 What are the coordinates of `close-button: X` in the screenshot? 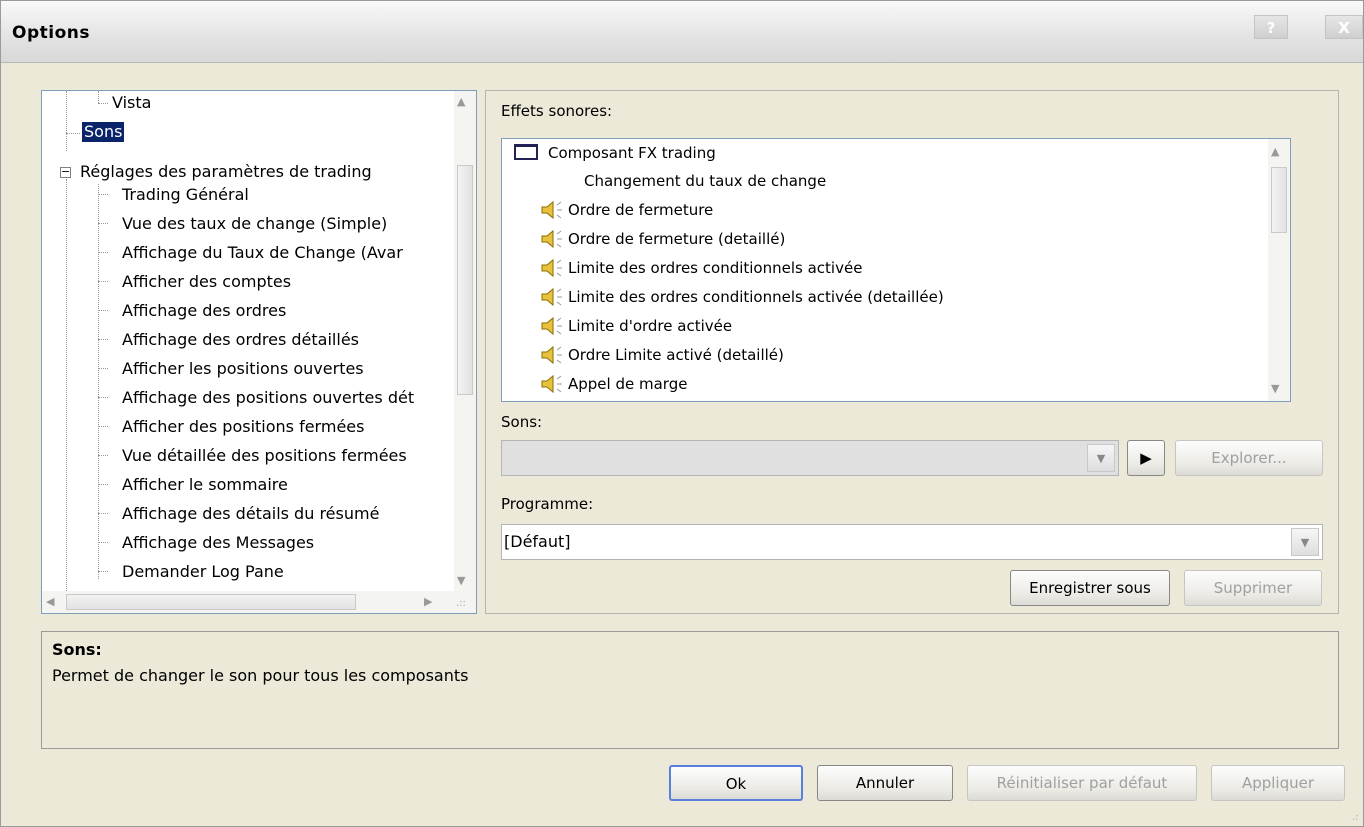 It's located at (1344, 27).